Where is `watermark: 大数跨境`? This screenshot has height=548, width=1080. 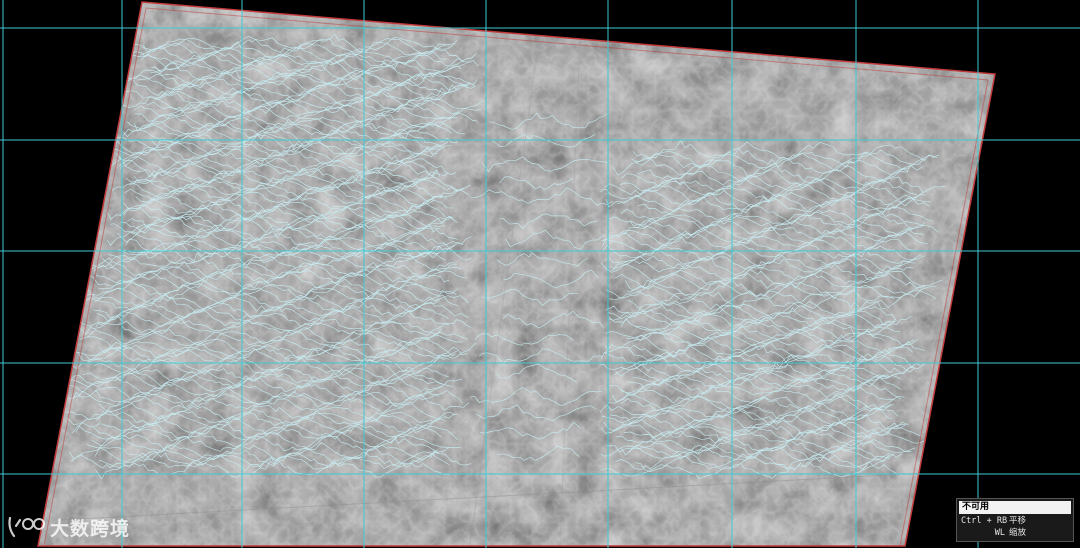
watermark: 大数跨境 is located at coordinates (68, 527).